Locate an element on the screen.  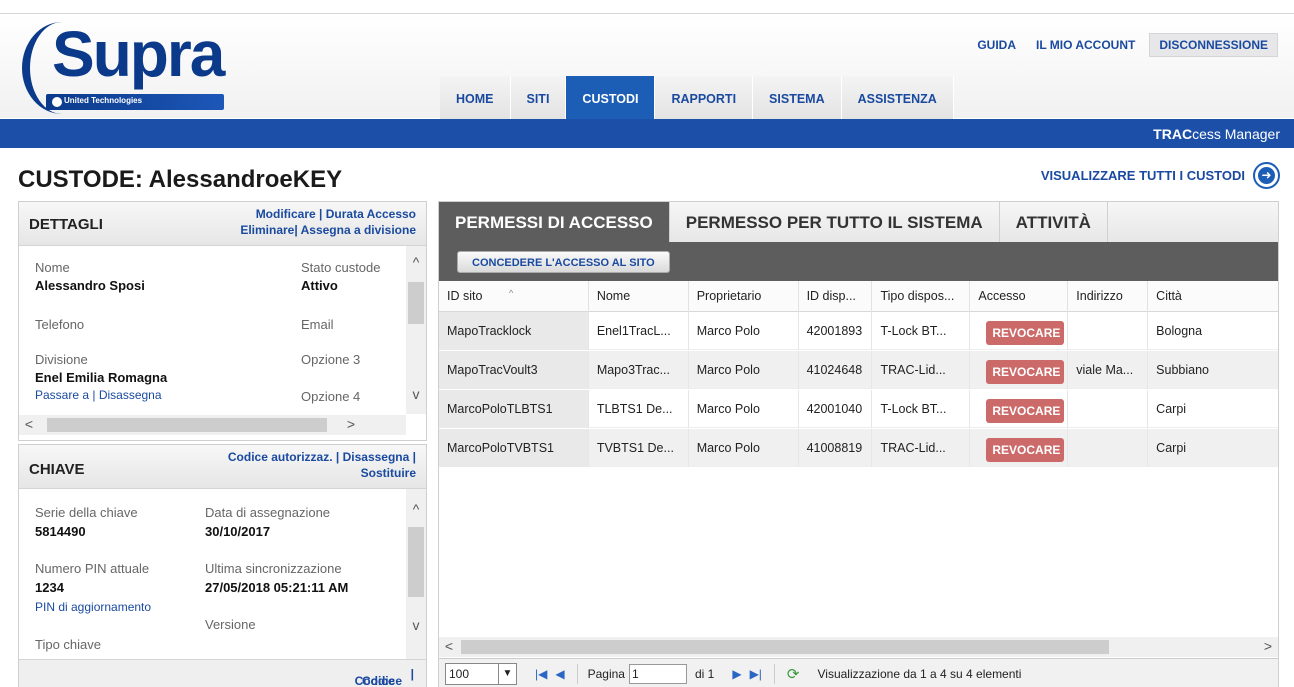
first-page-icon: |◀ is located at coordinates (541, 674).